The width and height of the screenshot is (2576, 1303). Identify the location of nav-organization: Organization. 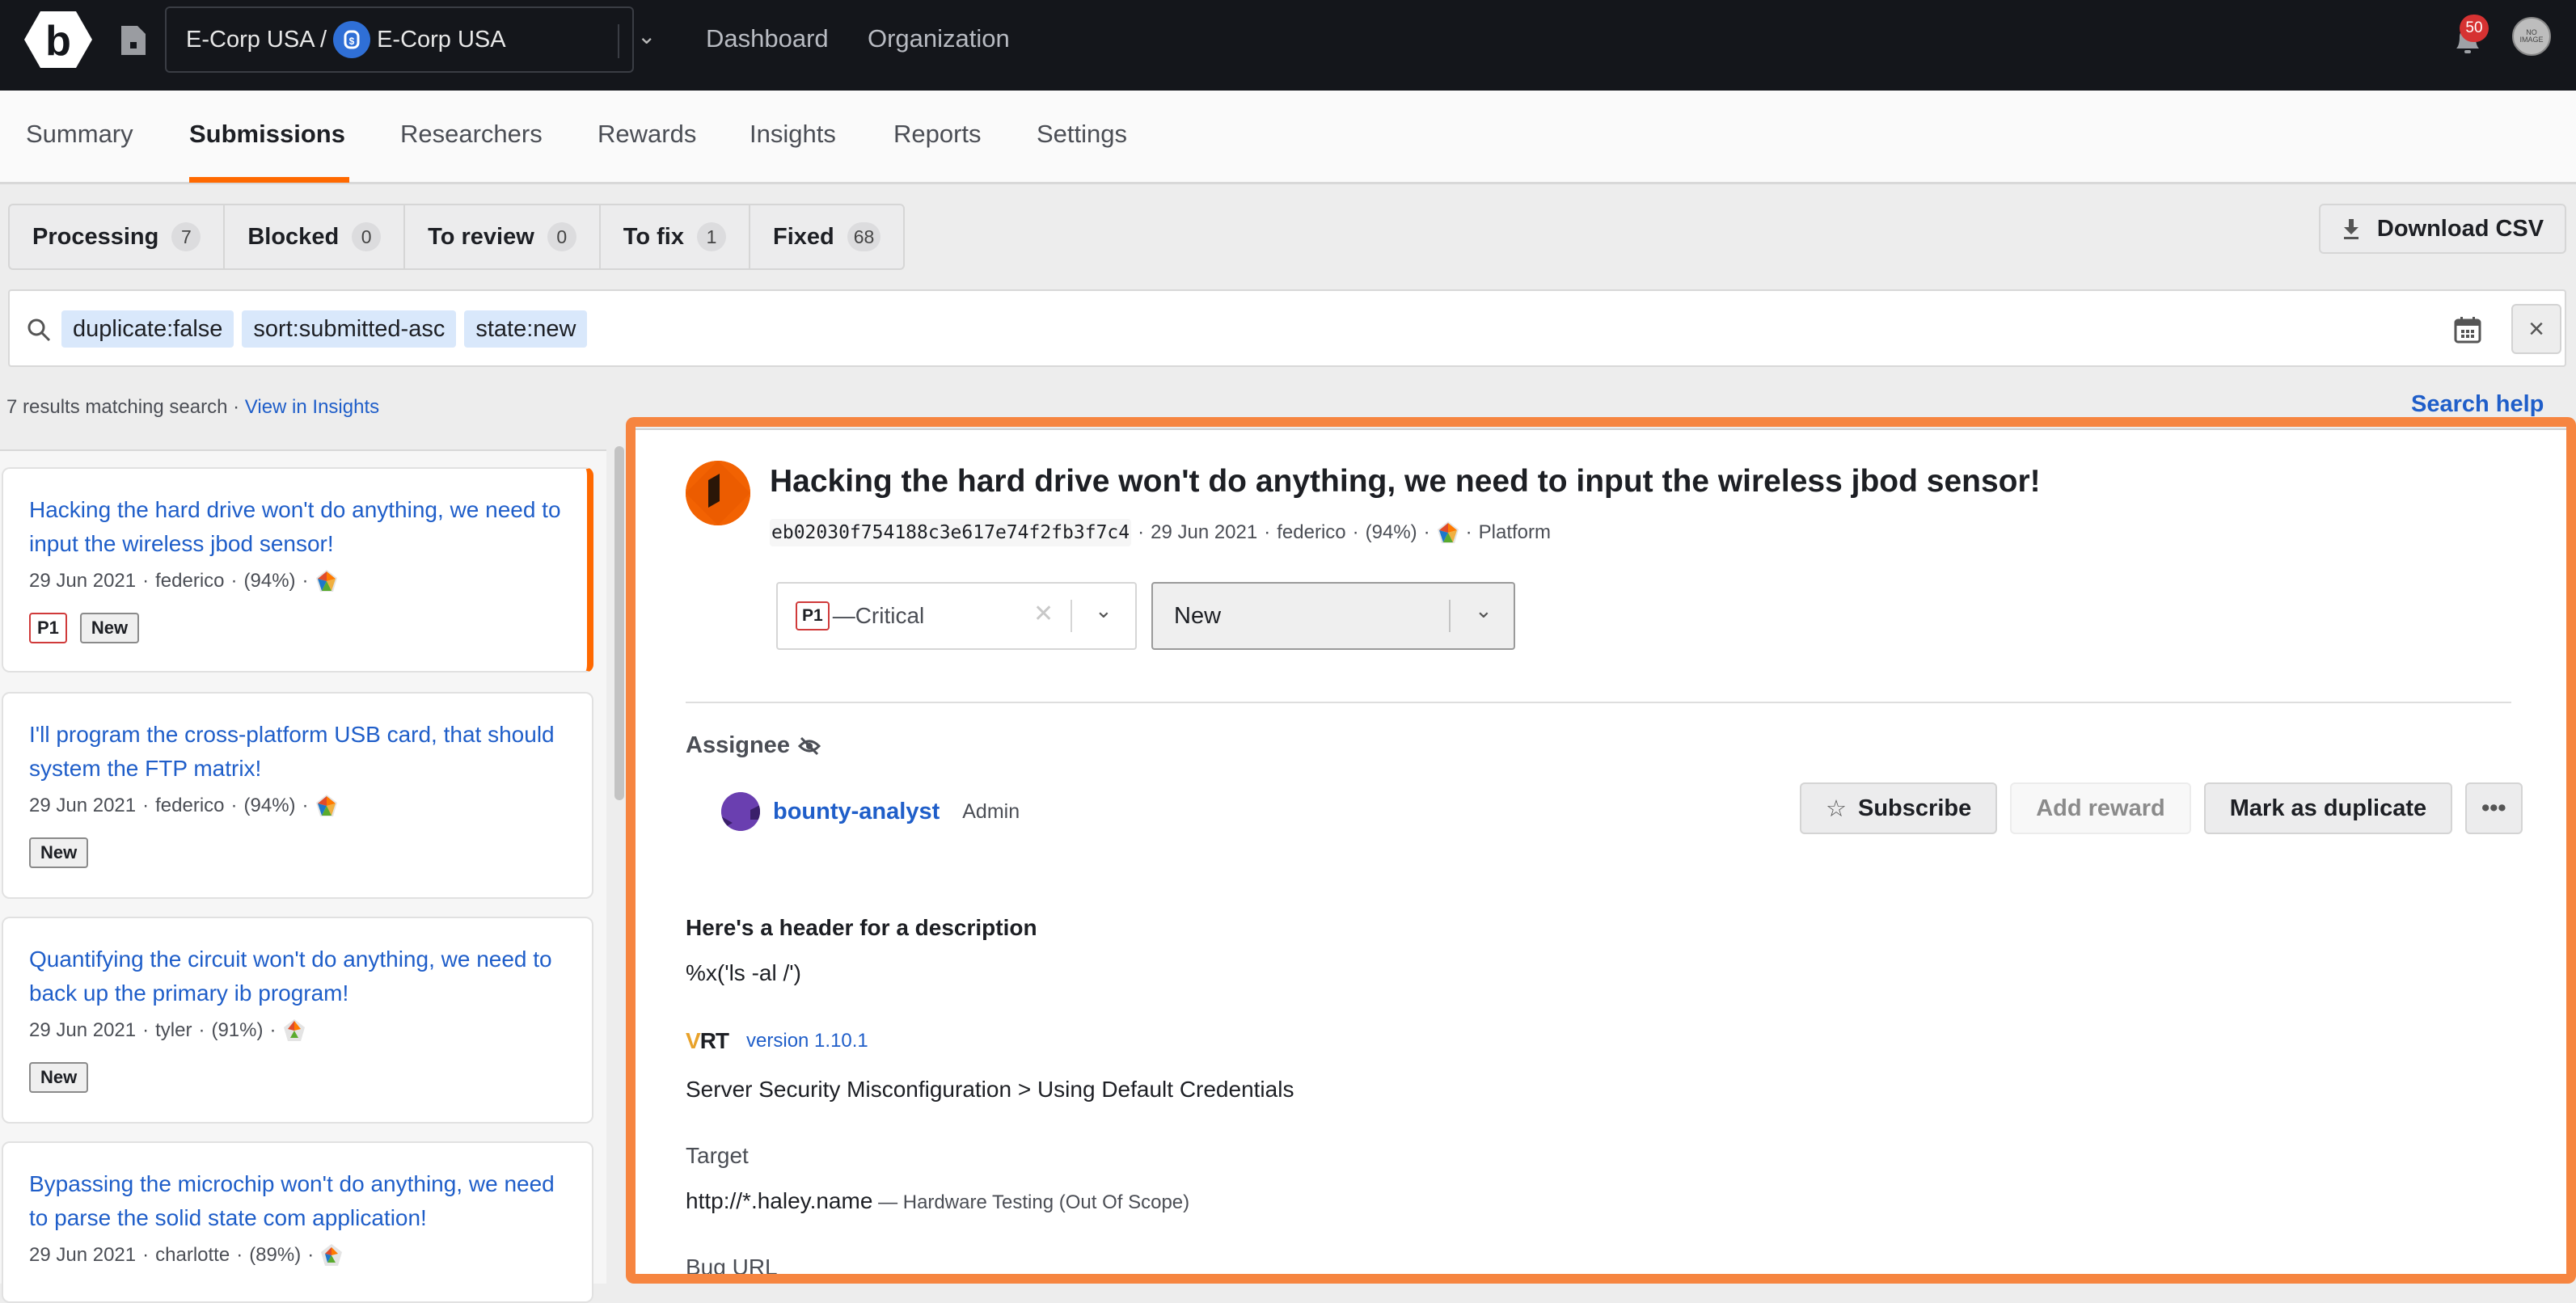
(939, 38).